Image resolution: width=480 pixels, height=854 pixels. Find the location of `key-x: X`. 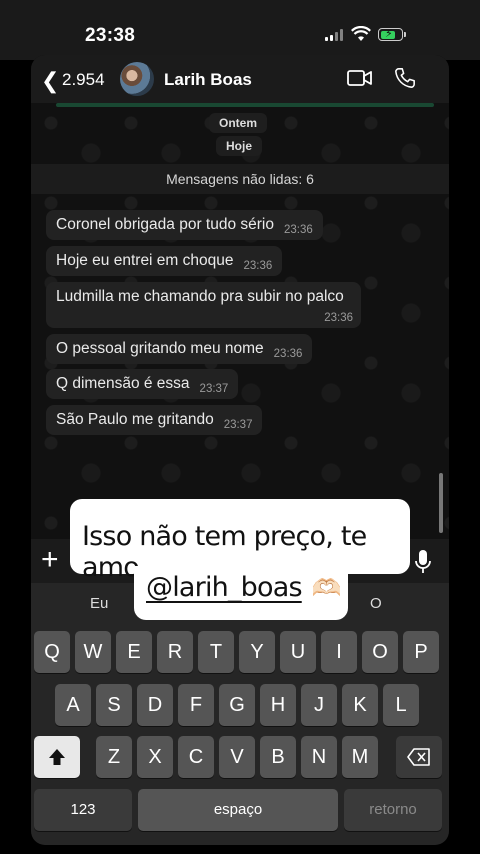

key-x: X is located at coordinates (155, 757).